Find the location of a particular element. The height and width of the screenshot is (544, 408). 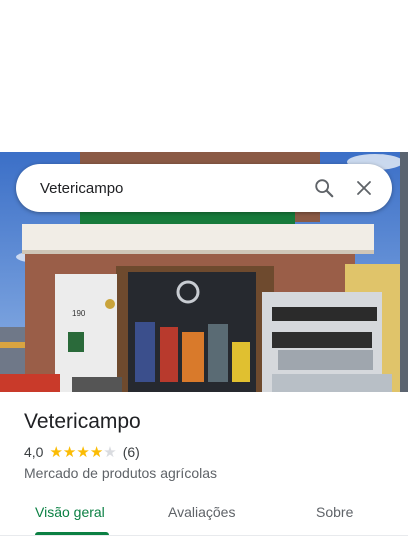

close-icon is located at coordinates (364, 188).